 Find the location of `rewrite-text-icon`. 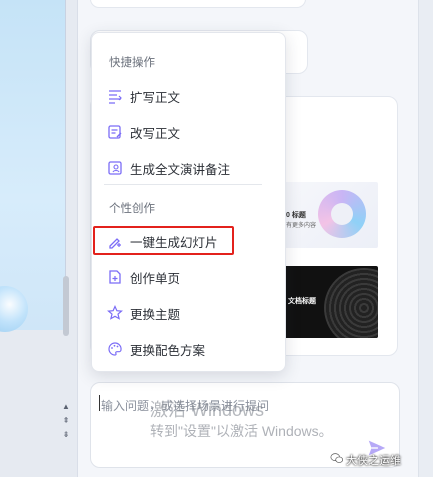

rewrite-text-icon is located at coordinates (115, 132).